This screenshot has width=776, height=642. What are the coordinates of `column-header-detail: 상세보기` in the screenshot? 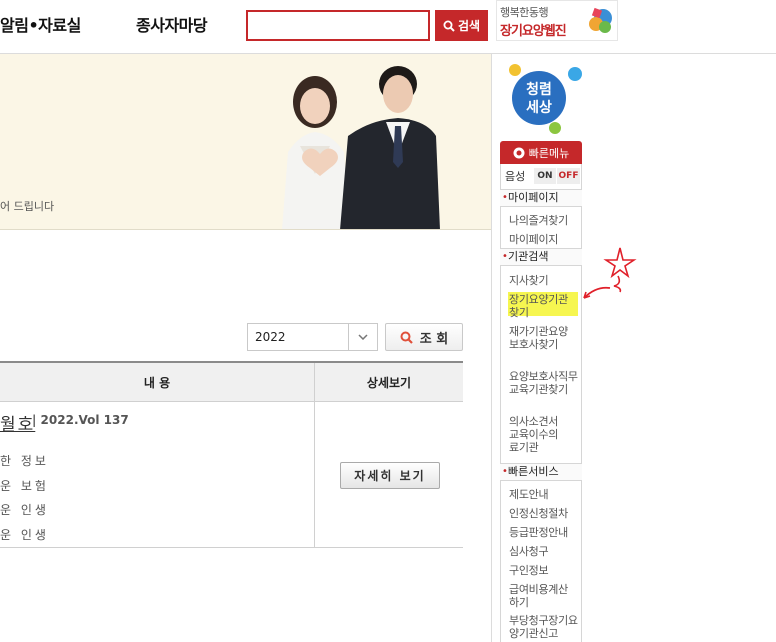 It's located at (388, 382).